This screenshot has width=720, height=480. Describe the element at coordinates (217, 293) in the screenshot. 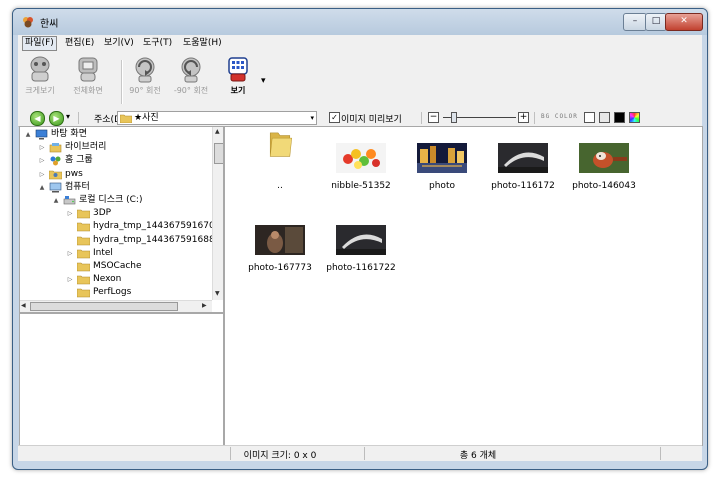

I see `scroll-down-arrow: ▼` at that location.